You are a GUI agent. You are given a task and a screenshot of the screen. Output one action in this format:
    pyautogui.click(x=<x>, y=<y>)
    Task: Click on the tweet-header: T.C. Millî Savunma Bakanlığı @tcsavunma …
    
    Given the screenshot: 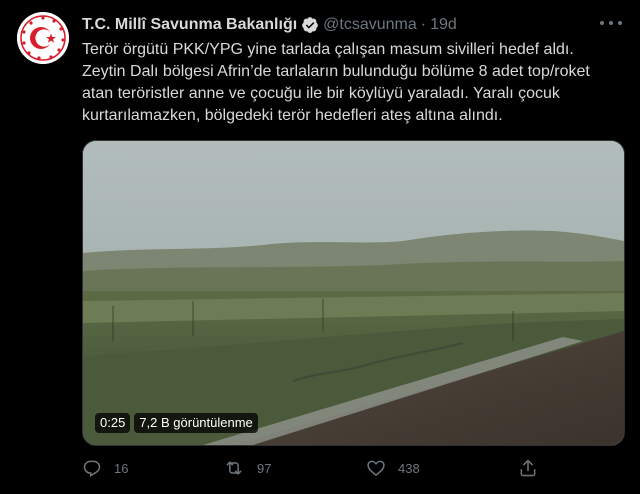 What is the action you would take?
    pyautogui.click(x=269, y=25)
    